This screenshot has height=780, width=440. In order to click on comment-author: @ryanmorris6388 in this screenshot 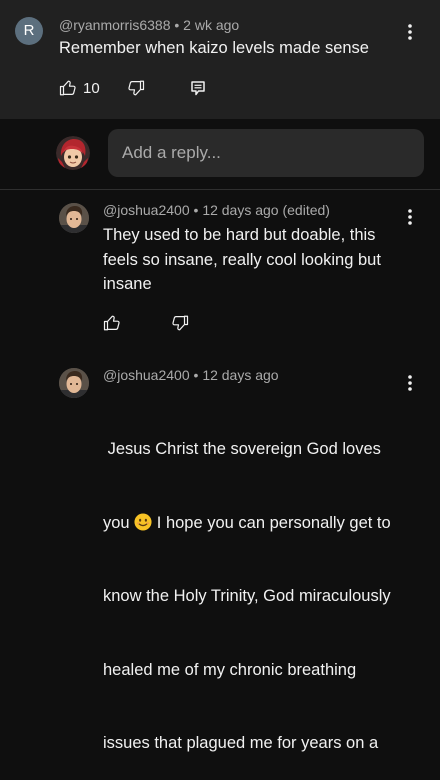, I will do `click(114, 25)`.